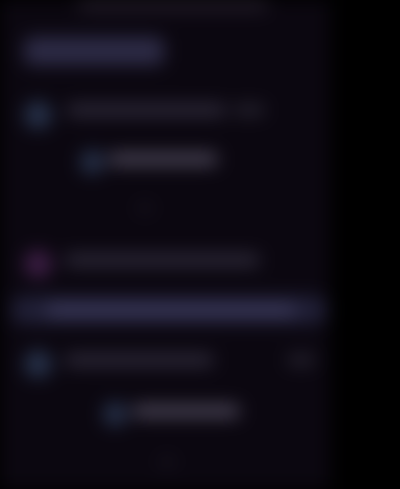  I want to click on highlight-band-label, so click(171, 310).